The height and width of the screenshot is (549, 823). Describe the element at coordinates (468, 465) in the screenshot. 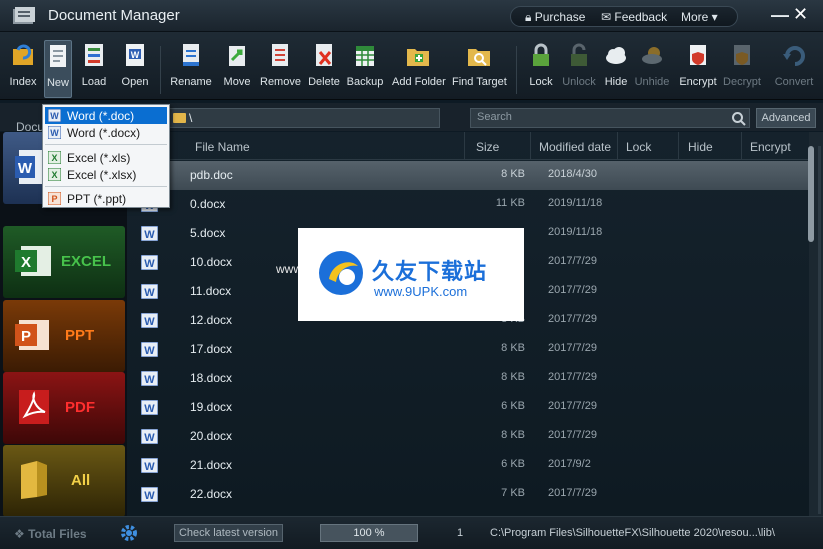

I see `file-row: W 21.docx 6 KB 2017/9/2` at that location.